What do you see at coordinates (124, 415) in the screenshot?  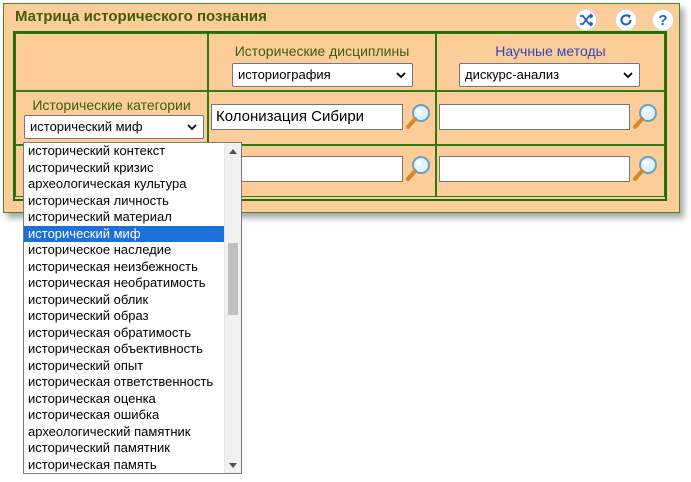 I see `dropdown-option: историческая ошибка` at bounding box center [124, 415].